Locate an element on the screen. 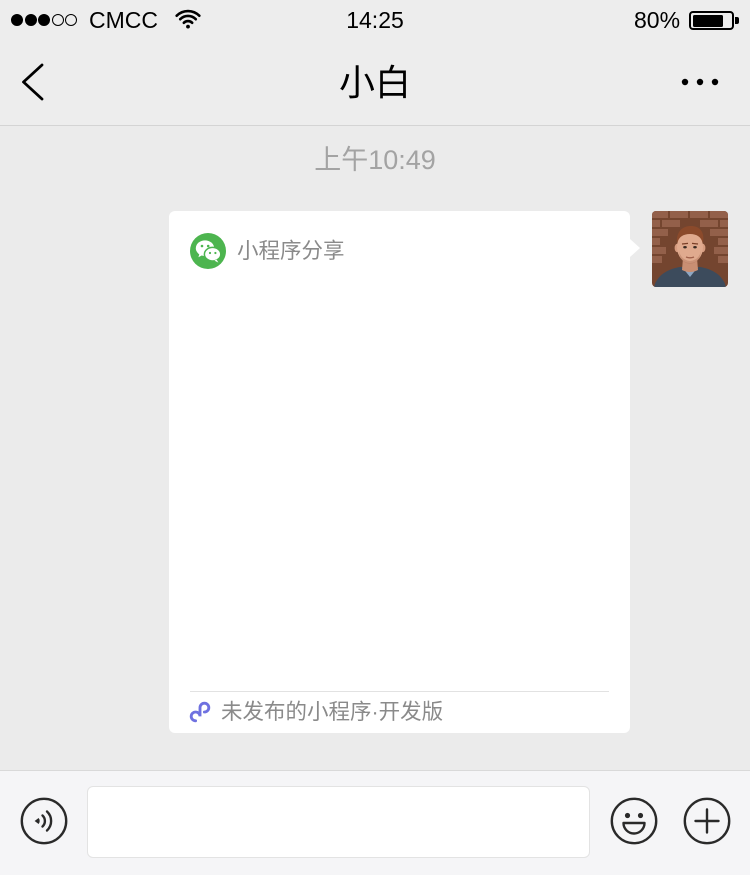 Image resolution: width=750 pixels, height=875 pixels. voice-icon is located at coordinates (44, 821).